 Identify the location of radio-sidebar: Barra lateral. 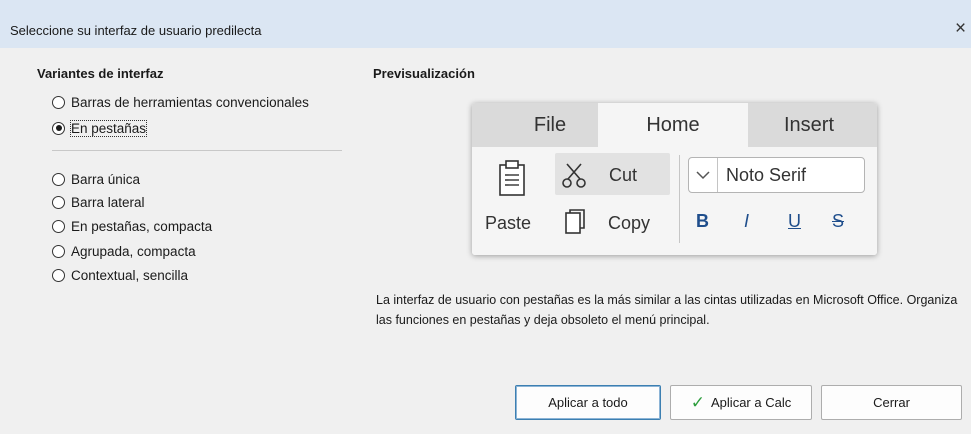
(98, 202).